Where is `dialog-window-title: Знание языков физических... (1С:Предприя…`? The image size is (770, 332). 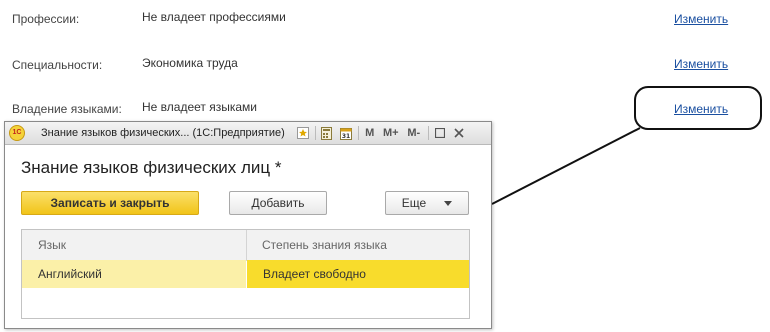
dialog-window-title: Знание языков физических... (1С:Предприя… is located at coordinates (163, 133).